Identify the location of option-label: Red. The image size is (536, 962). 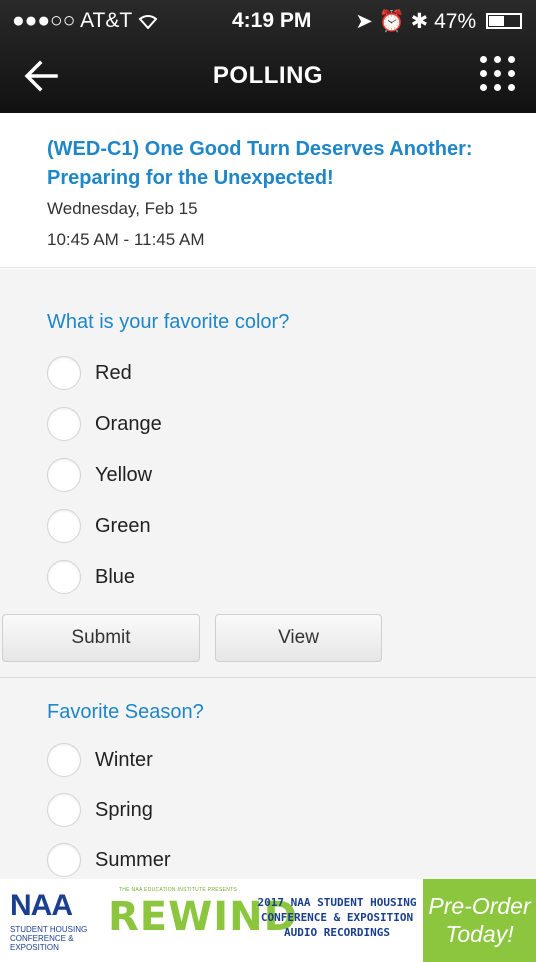
(113, 373).